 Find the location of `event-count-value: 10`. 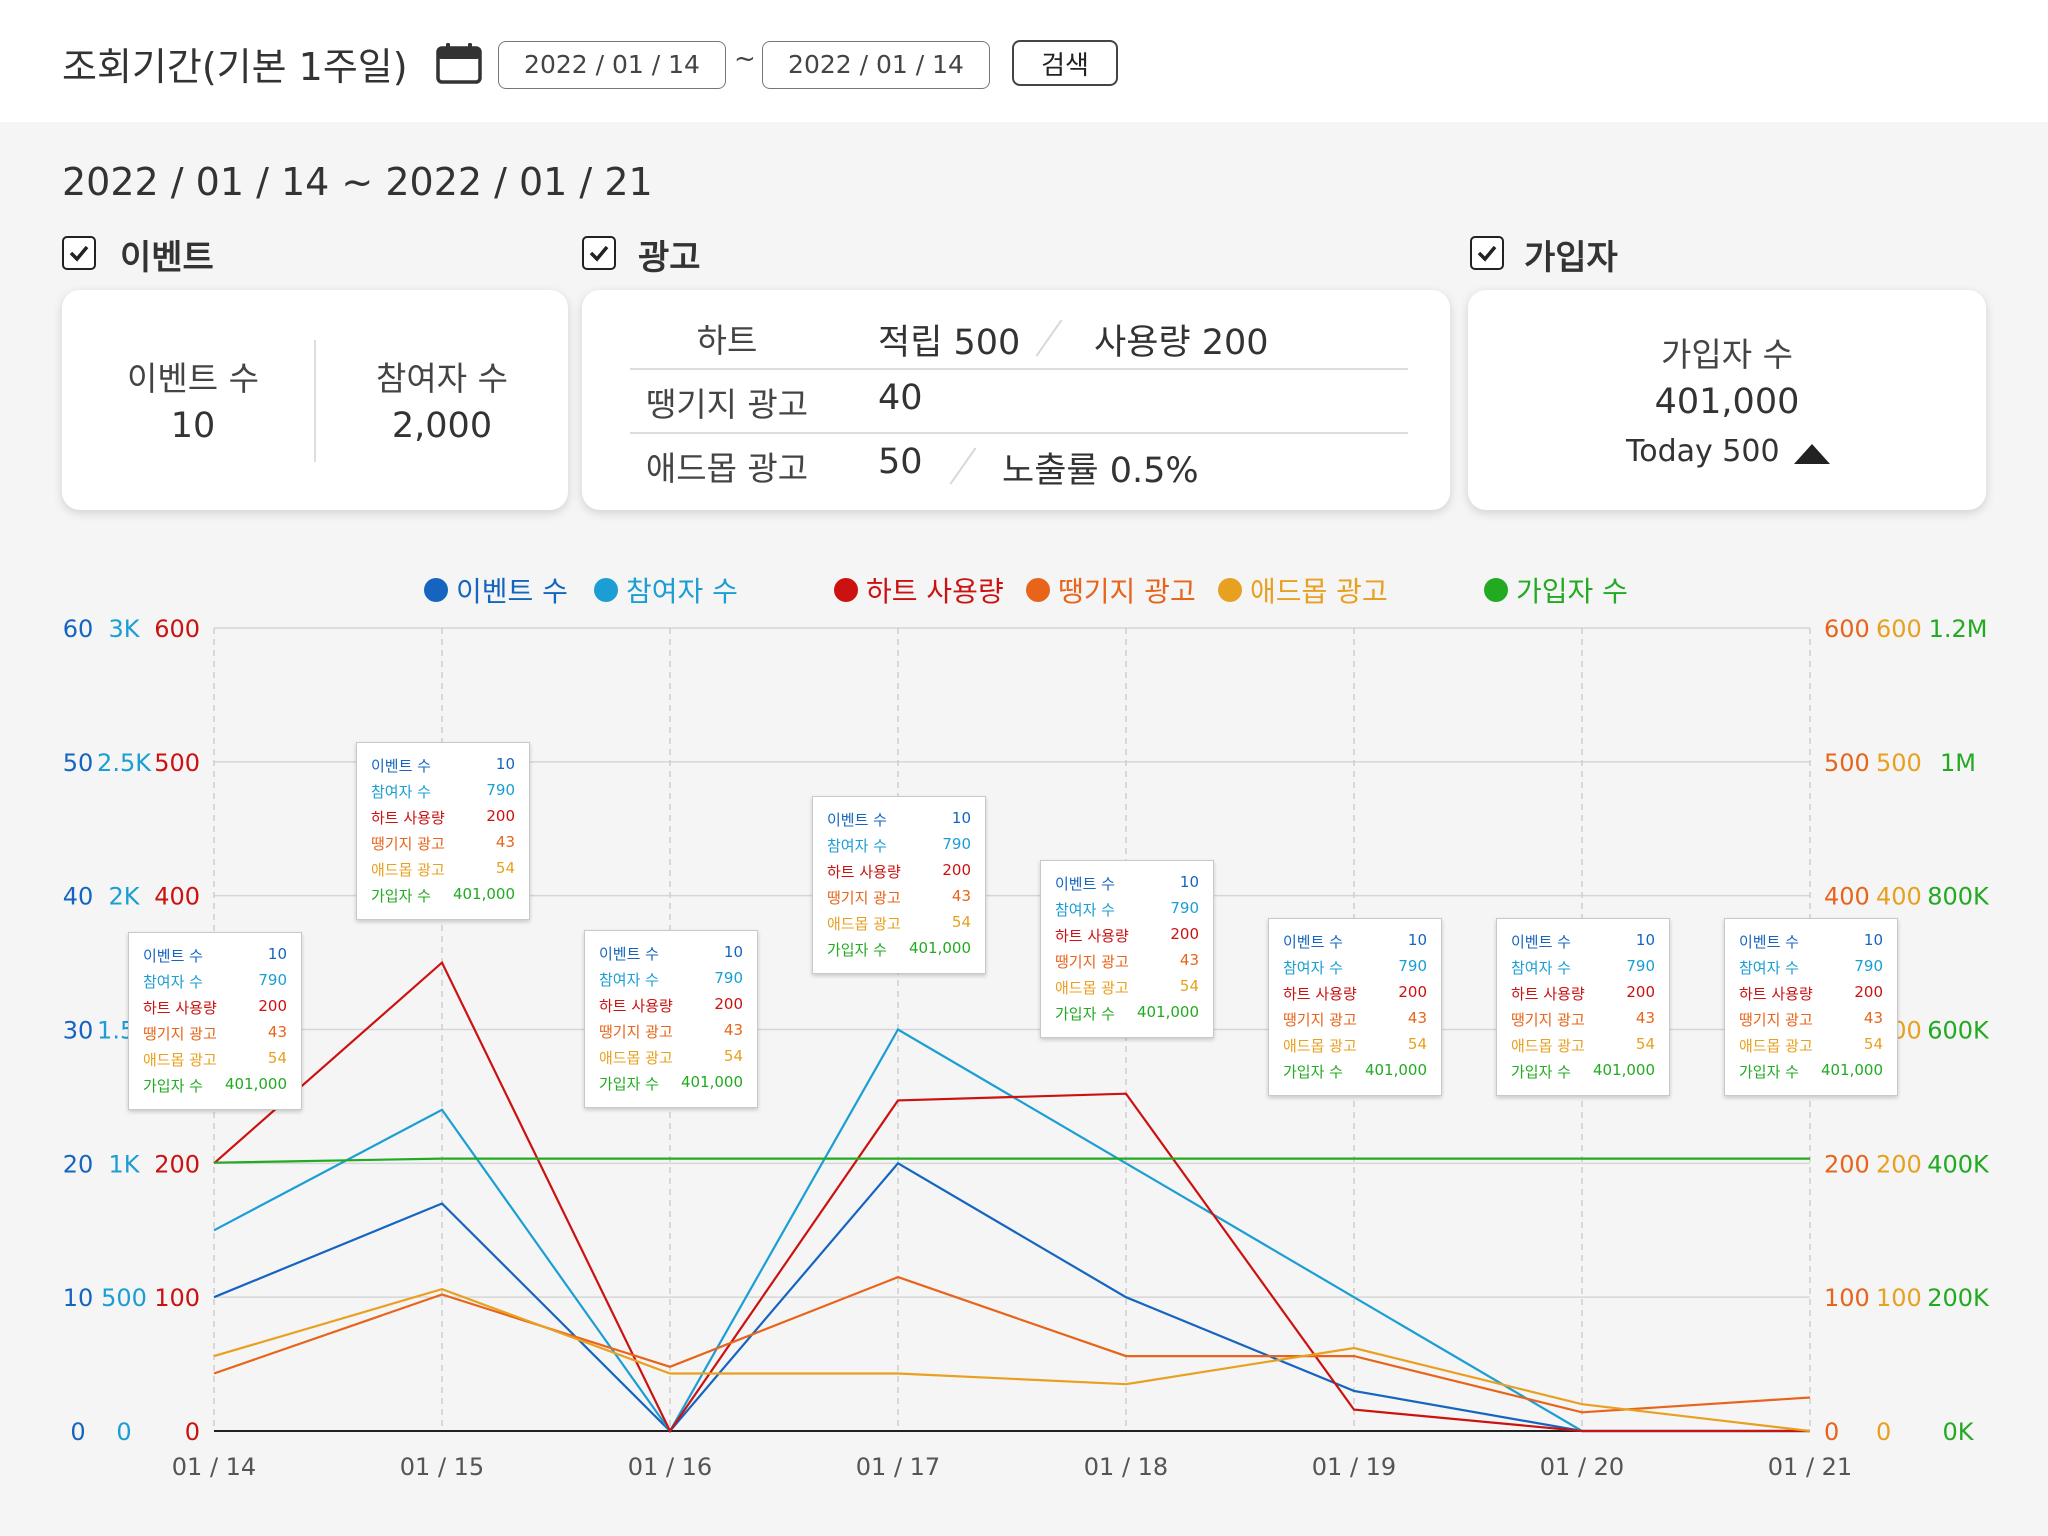

event-count-value: 10 is located at coordinates (193, 426).